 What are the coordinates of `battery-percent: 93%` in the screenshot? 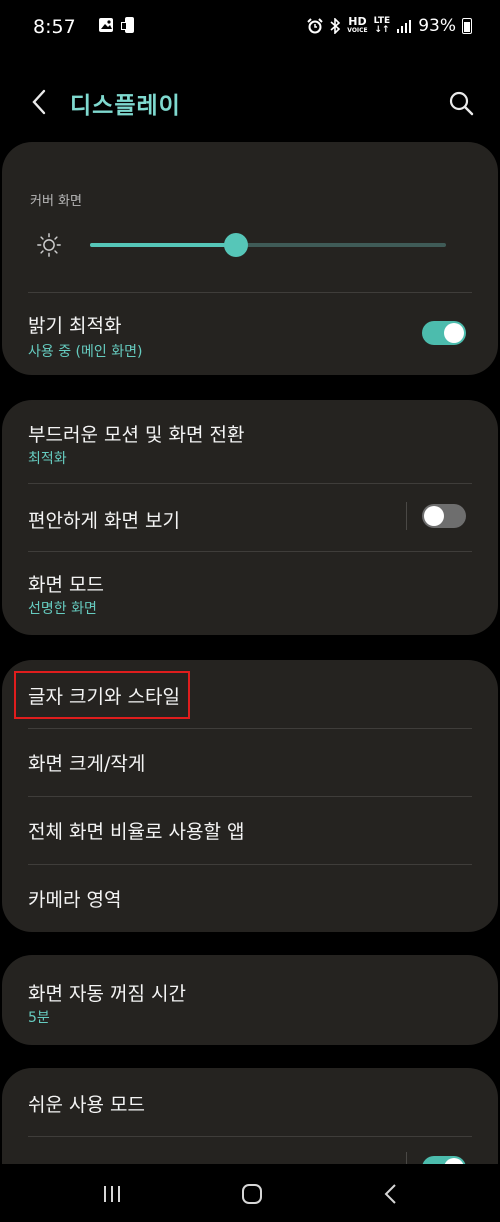 It's located at (437, 26).